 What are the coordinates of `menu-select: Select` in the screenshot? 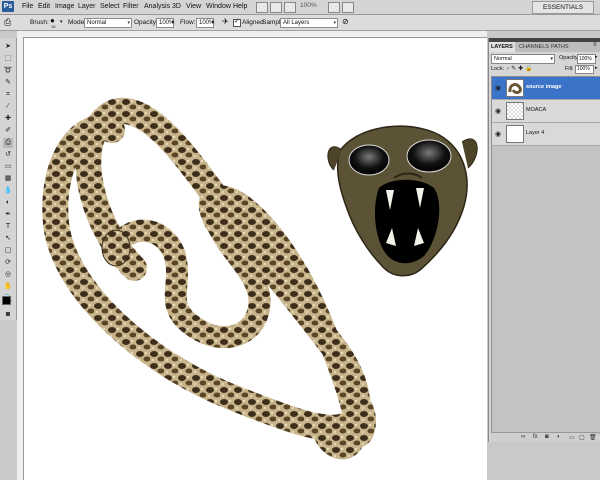 It's located at (109, 7).